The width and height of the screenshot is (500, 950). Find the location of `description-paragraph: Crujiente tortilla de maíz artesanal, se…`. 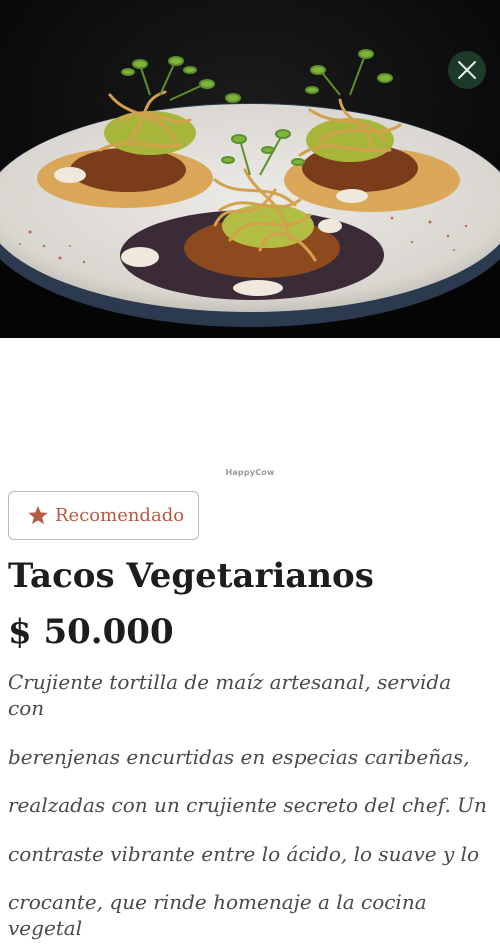

description-paragraph: Crujiente tortilla de maíz artesanal, se… is located at coordinates (230, 695).